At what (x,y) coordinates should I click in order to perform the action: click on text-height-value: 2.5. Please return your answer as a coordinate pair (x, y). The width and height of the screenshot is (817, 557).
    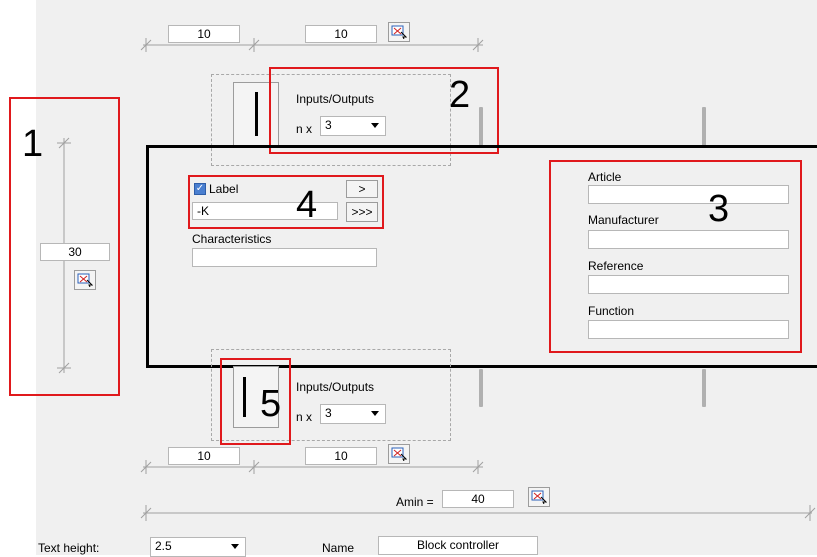
    Looking at the image, I should click on (163, 546).